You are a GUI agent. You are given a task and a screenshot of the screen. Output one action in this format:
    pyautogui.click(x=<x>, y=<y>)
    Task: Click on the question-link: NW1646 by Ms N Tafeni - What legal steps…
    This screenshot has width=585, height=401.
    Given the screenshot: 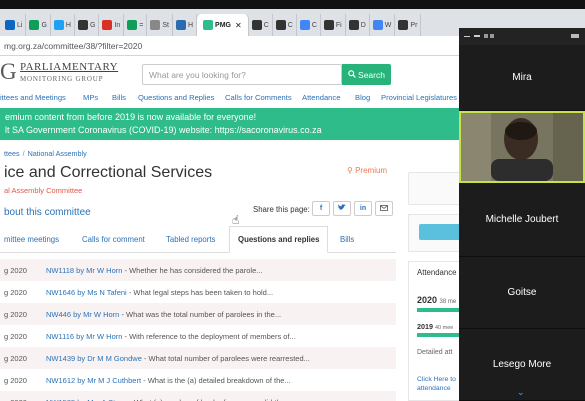 What is the action you would take?
    pyautogui.click(x=159, y=292)
    